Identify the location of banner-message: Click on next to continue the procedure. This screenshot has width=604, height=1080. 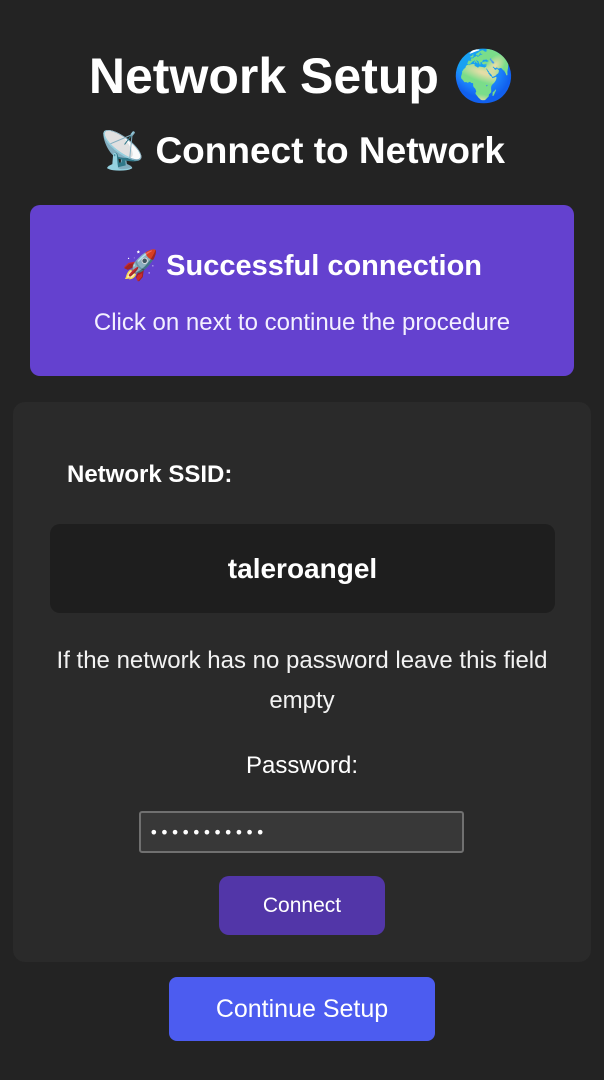
(302, 322).